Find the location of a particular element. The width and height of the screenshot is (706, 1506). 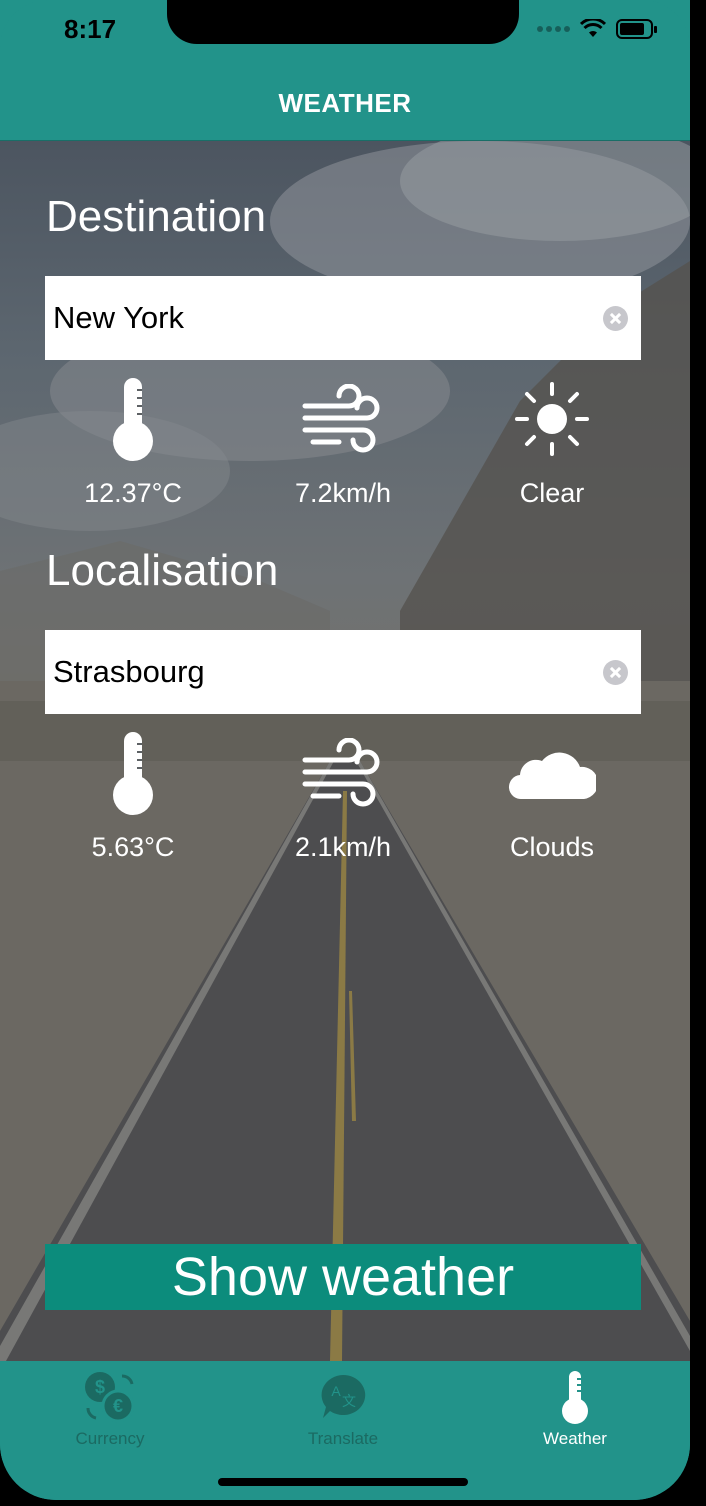

localisation-title: Localisation is located at coordinates (162, 570).